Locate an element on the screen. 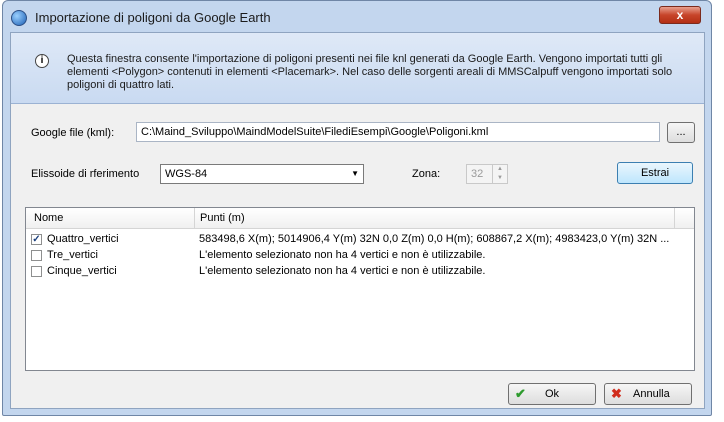 The height and width of the screenshot is (422, 724). close-button: x is located at coordinates (680, 15).